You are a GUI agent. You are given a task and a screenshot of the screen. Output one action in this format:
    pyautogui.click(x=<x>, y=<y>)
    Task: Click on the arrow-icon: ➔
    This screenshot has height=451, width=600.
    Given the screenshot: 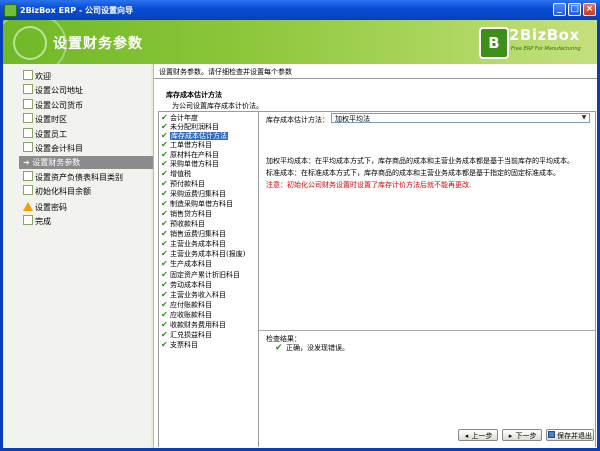 What is the action you would take?
    pyautogui.click(x=28, y=162)
    